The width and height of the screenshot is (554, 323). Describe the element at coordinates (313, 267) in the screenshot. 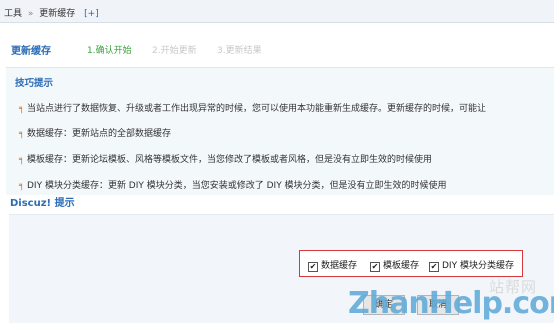

I see `data-cache-checkbox: ✔` at that location.